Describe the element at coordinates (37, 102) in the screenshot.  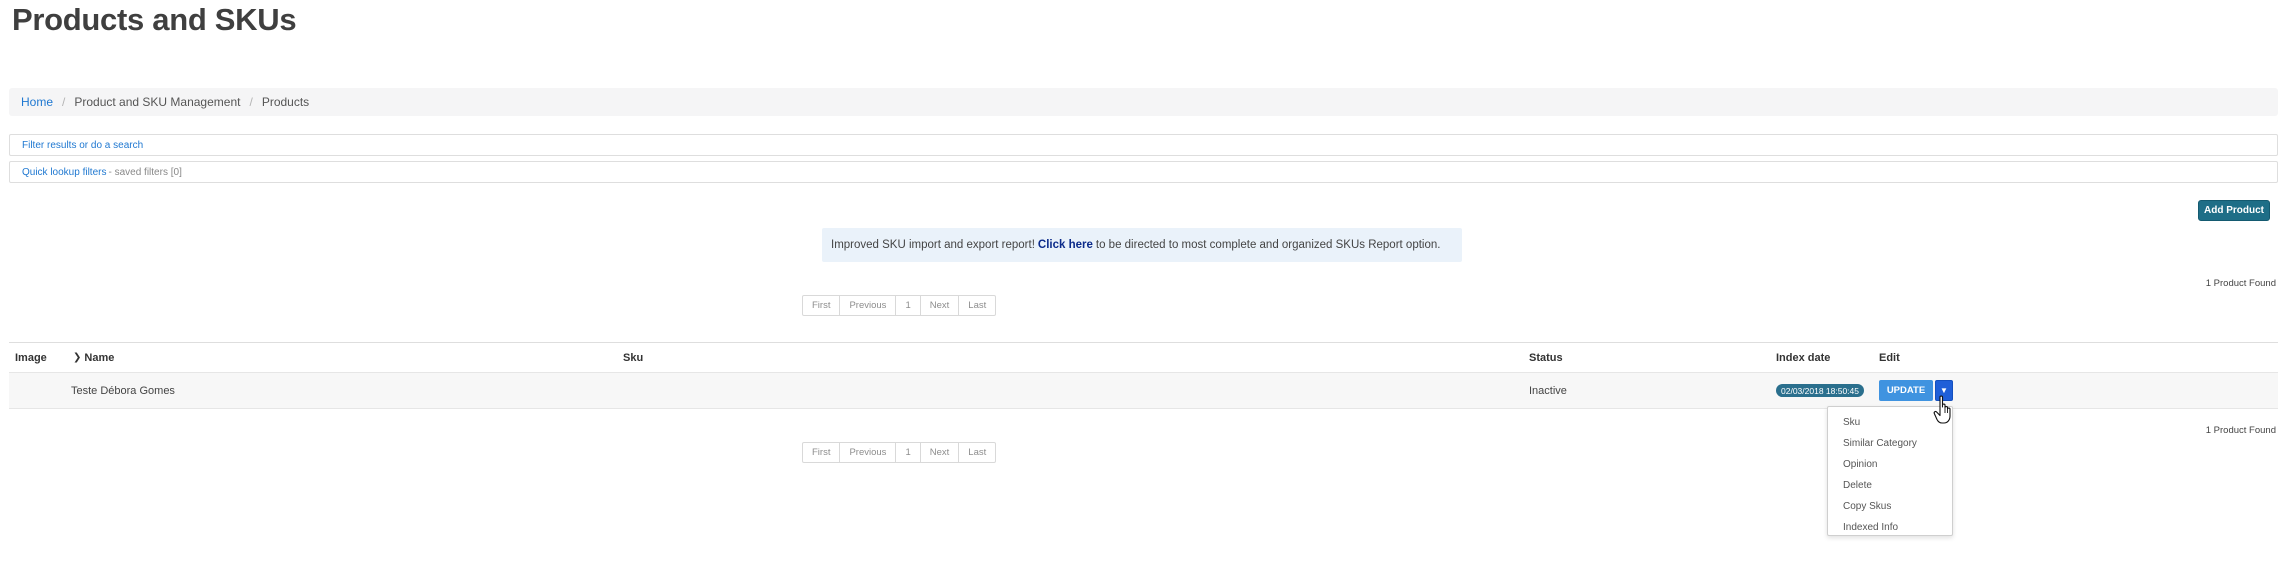
I see `breadcrumb-home-link: Home` at that location.